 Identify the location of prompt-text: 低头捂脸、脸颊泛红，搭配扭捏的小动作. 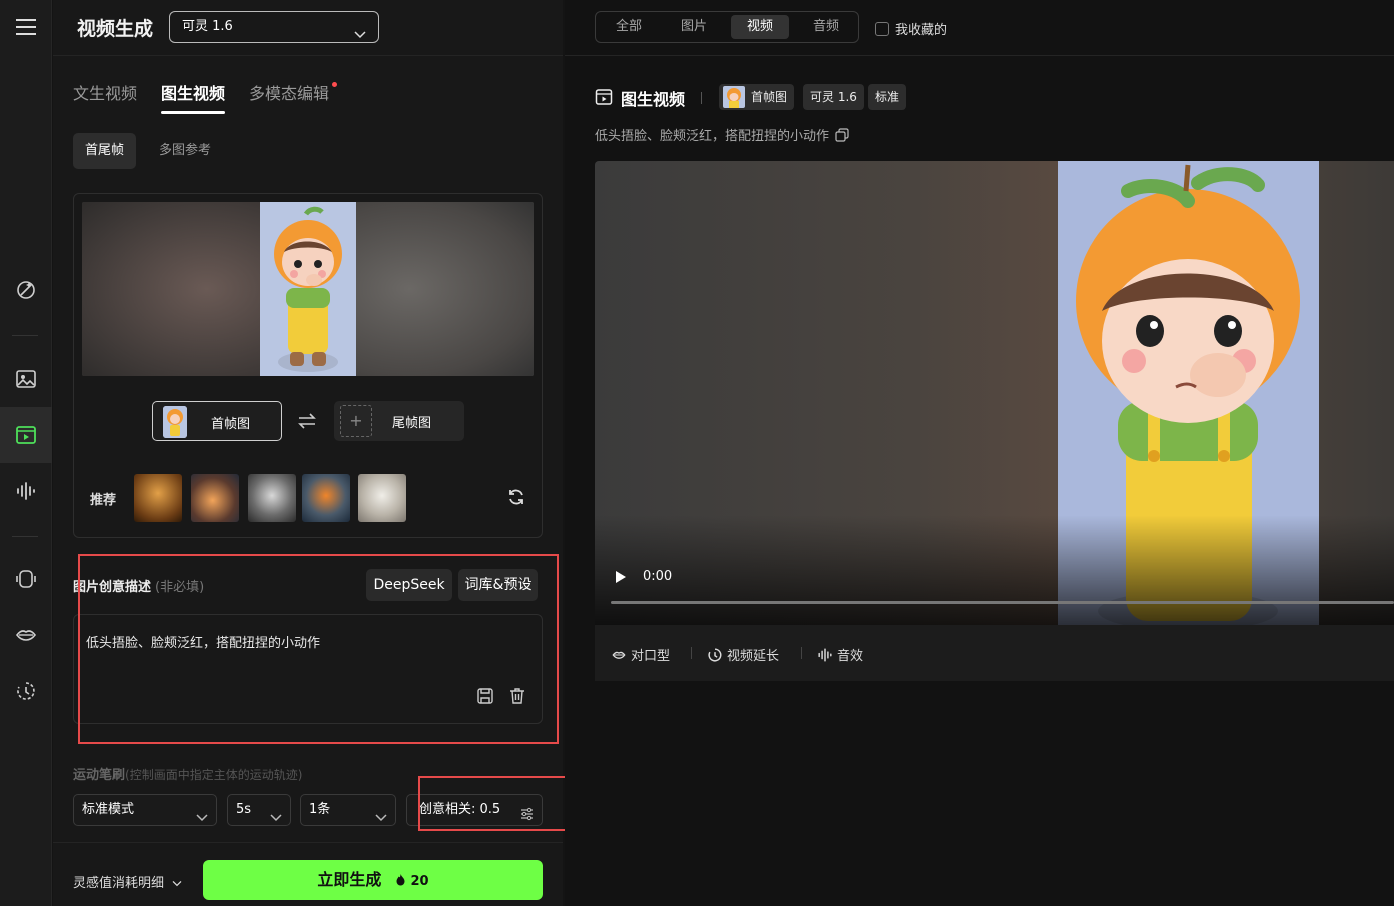
(203, 643).